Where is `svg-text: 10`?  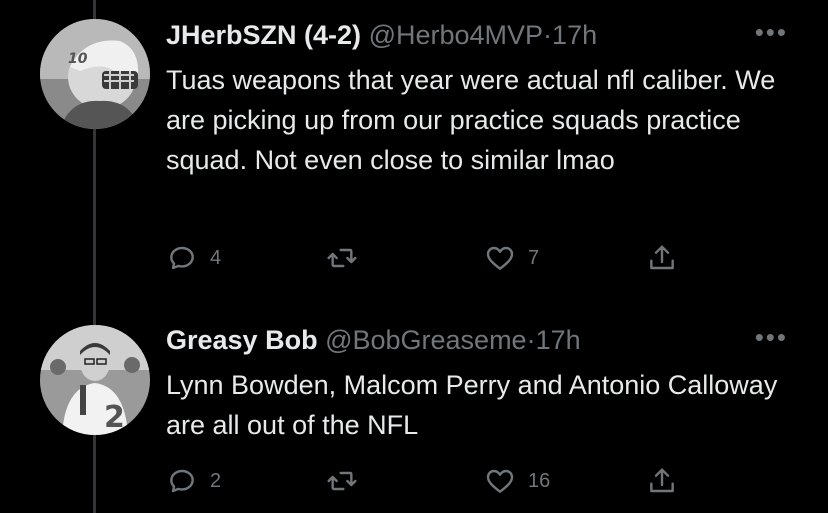 svg-text: 10 is located at coordinates (78, 59).